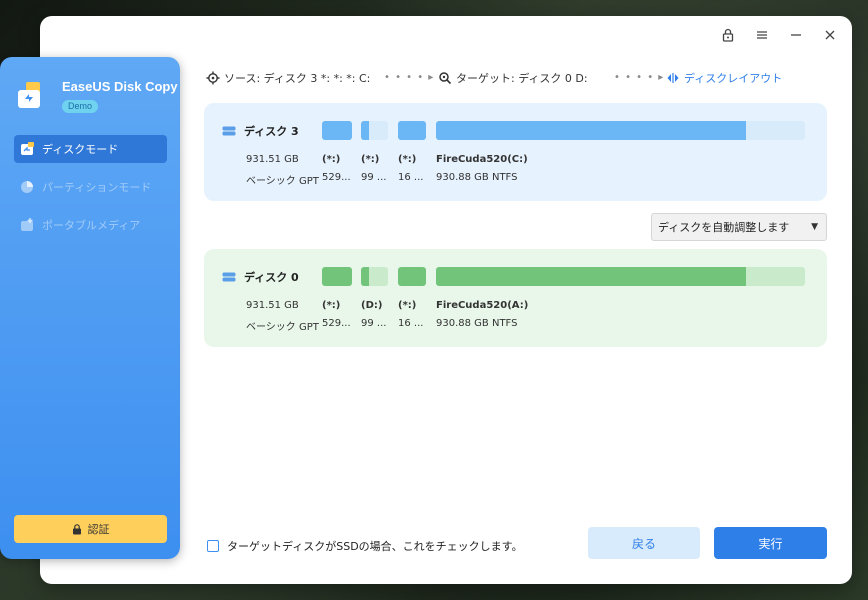  I want to click on menu-icon, so click(762, 36).